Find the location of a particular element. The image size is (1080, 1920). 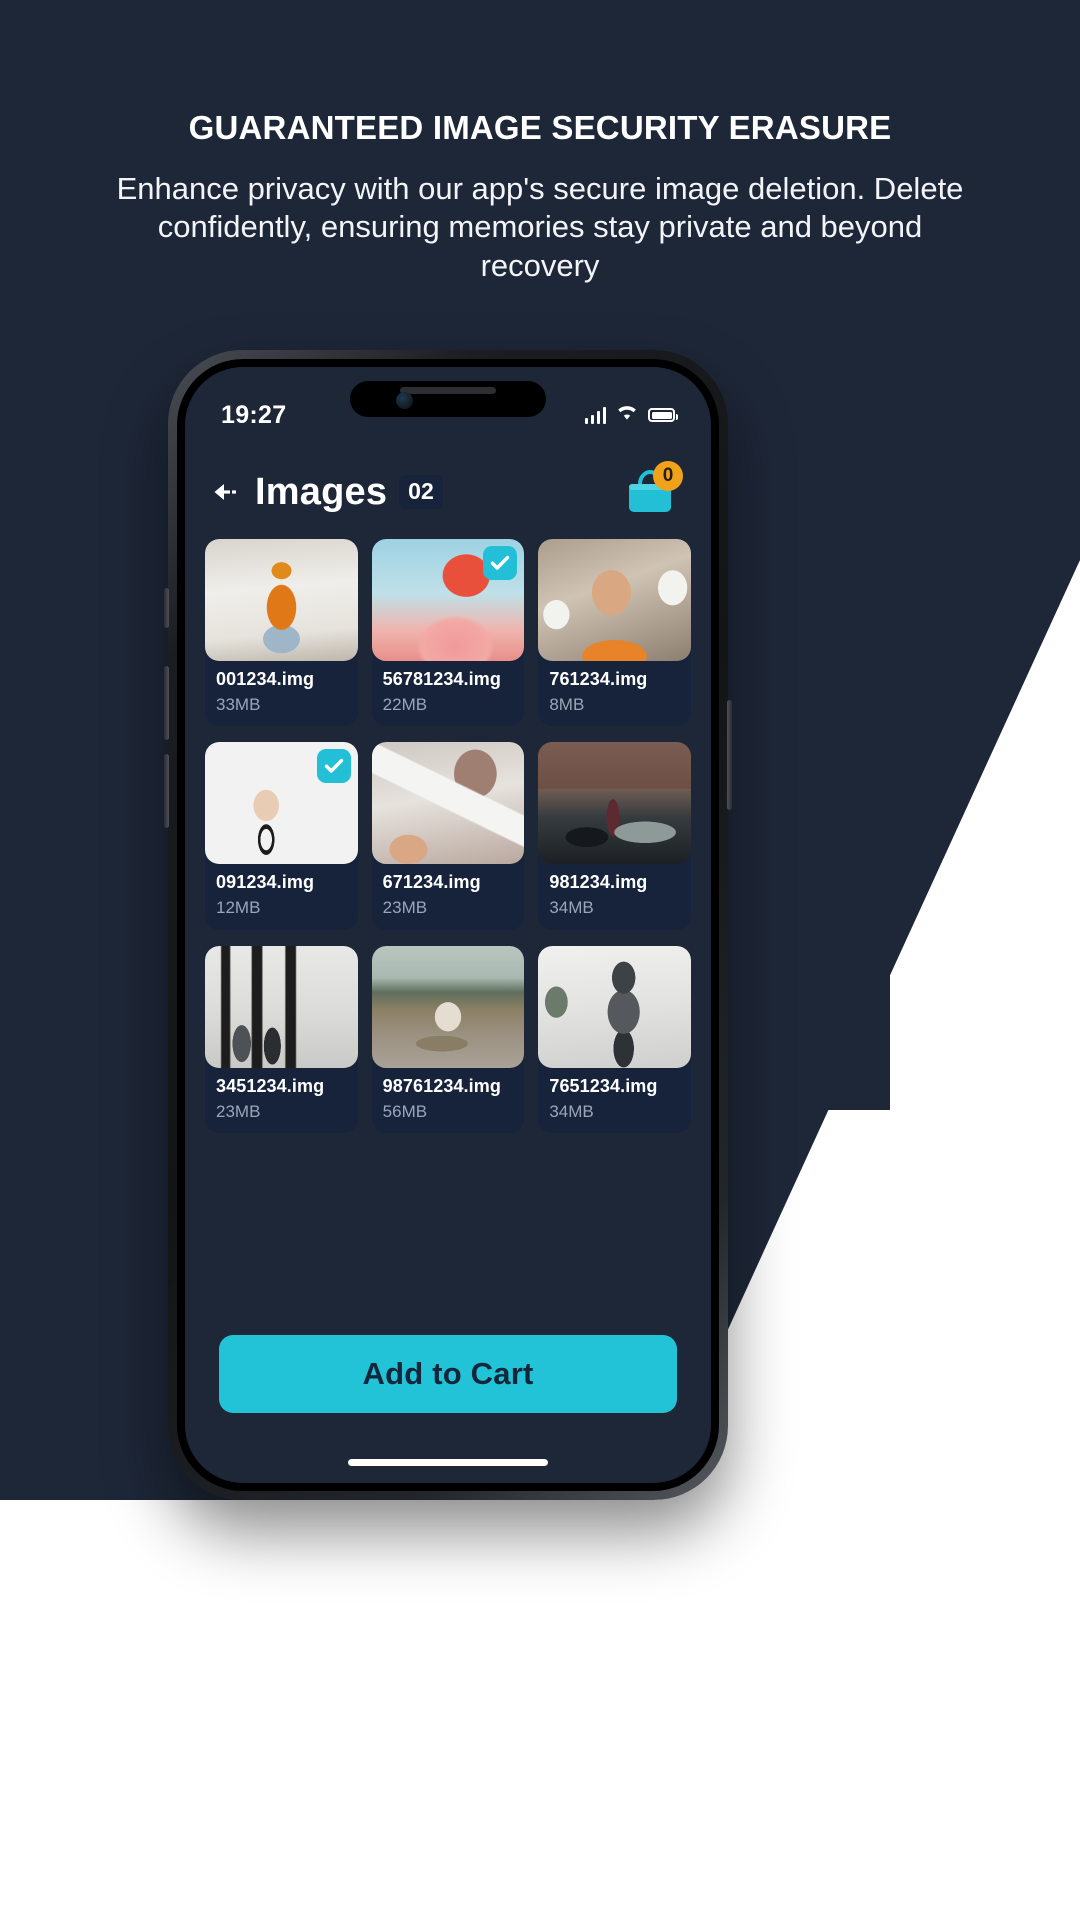

cart-button: 0 is located at coordinates (653, 489).